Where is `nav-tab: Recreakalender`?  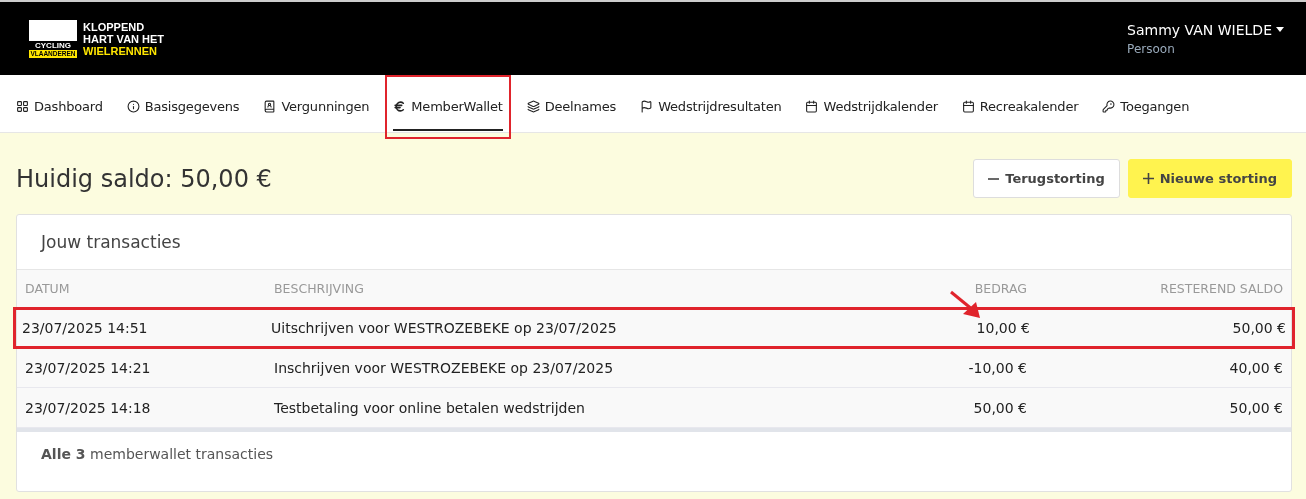 nav-tab: Recreakalender is located at coordinates (1020, 106).